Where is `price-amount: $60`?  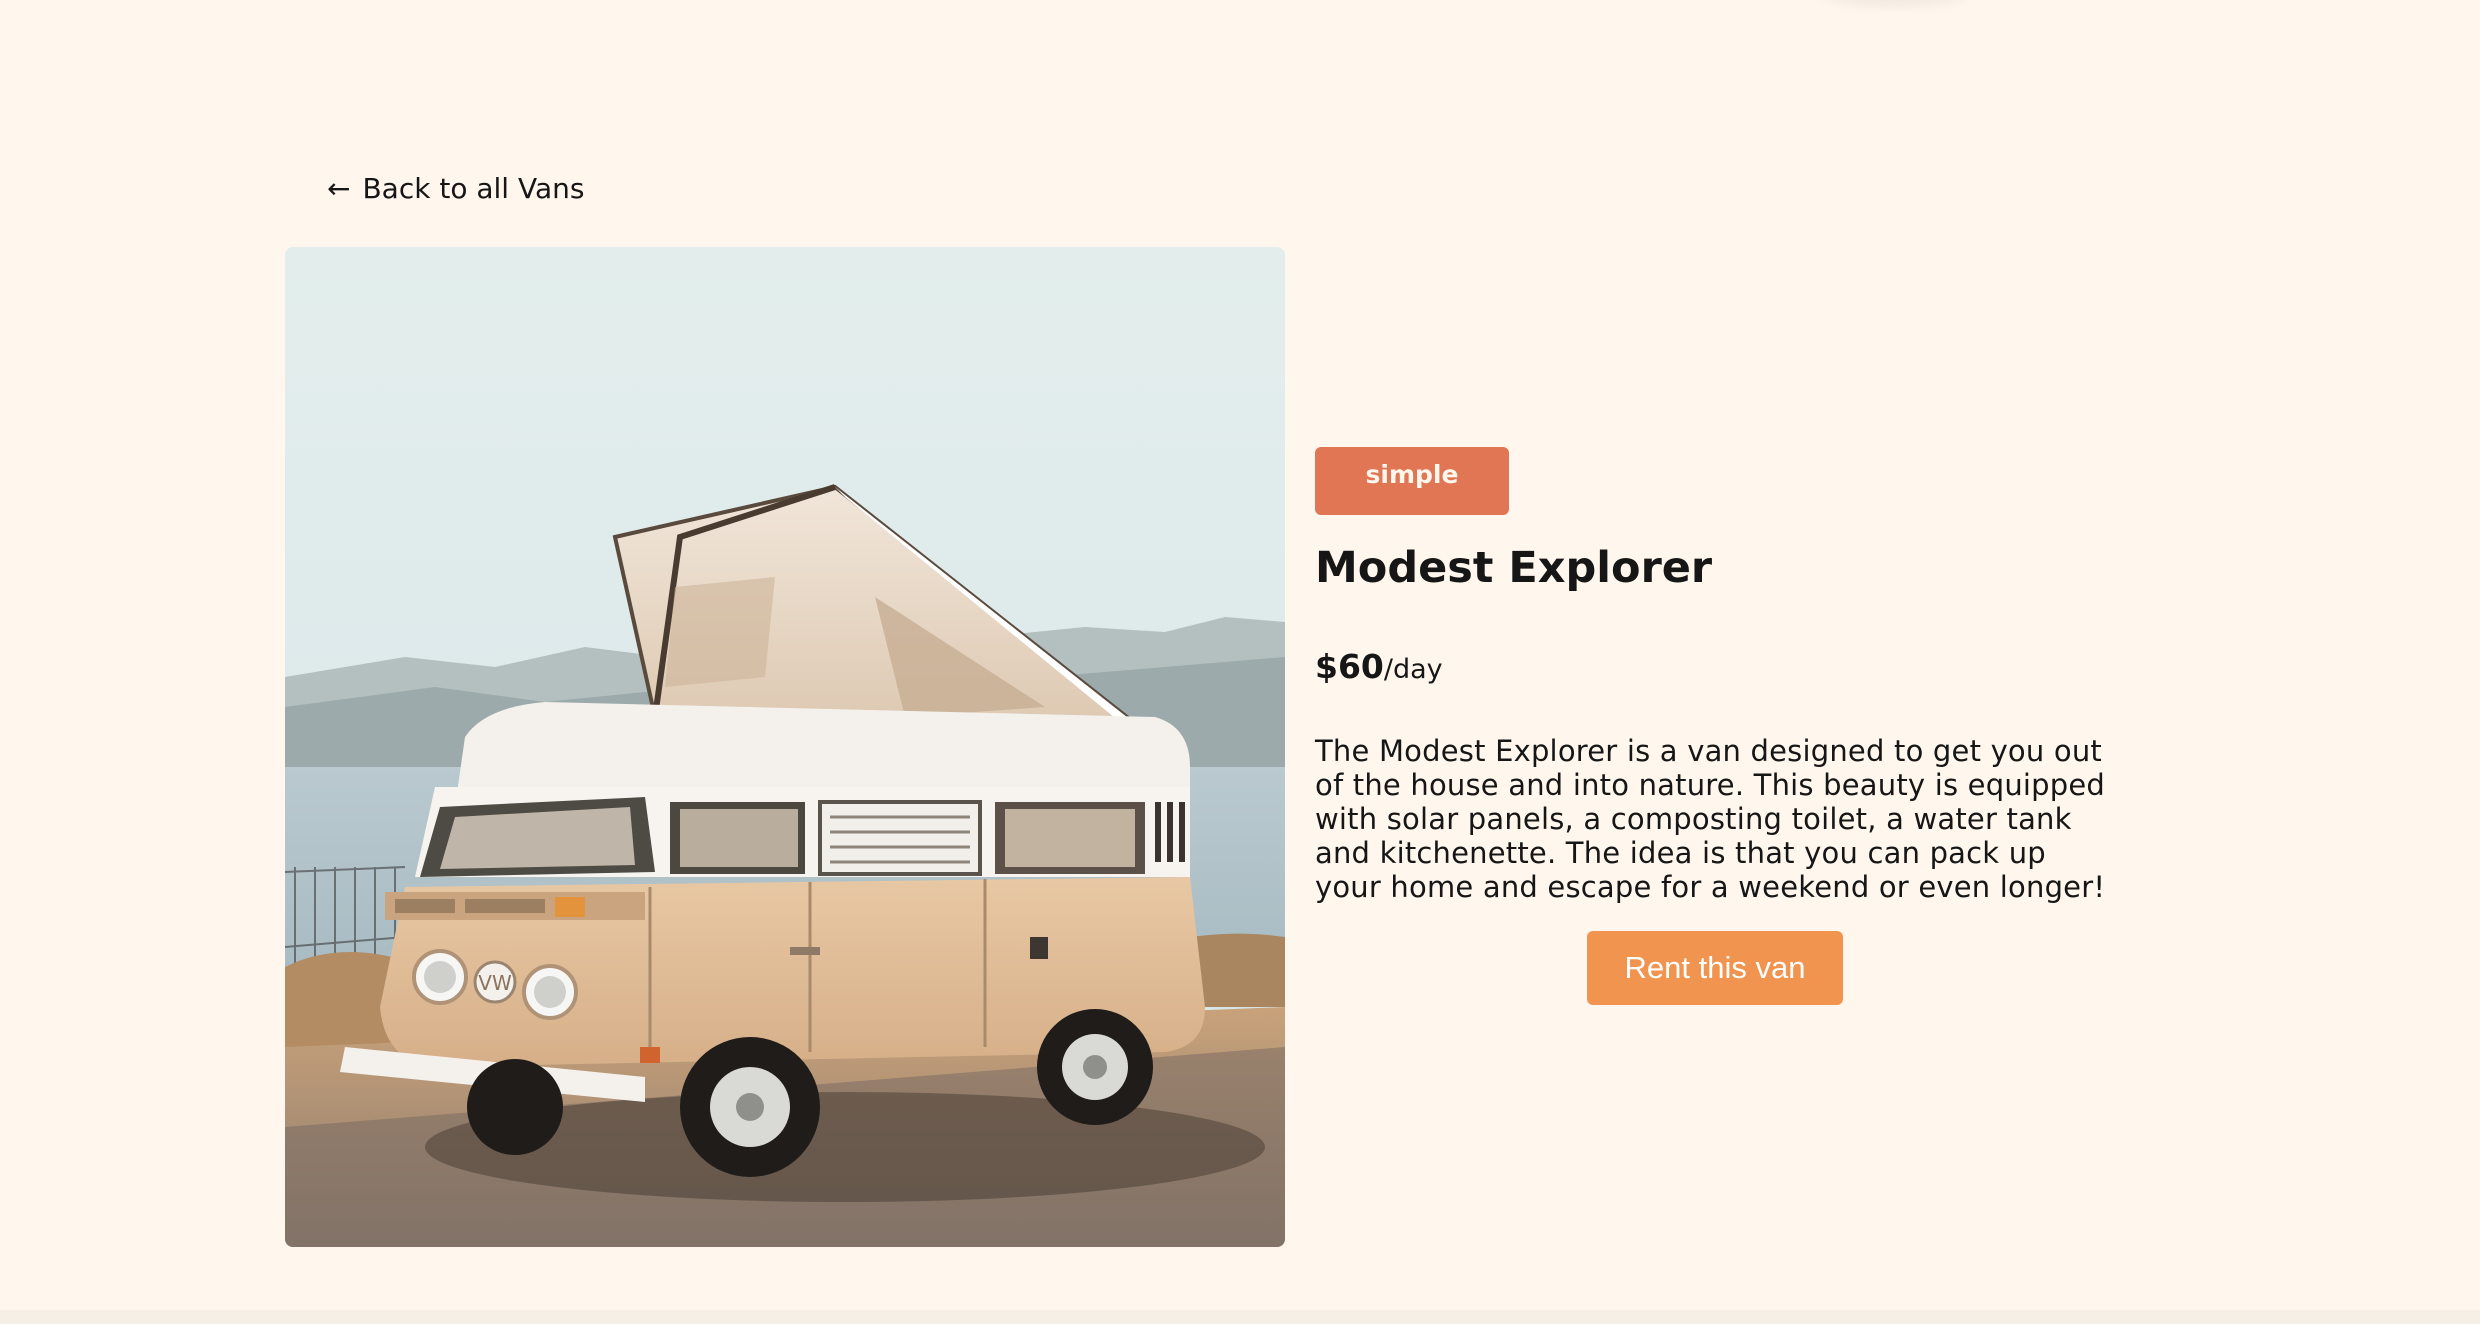 price-amount: $60 is located at coordinates (1349, 666).